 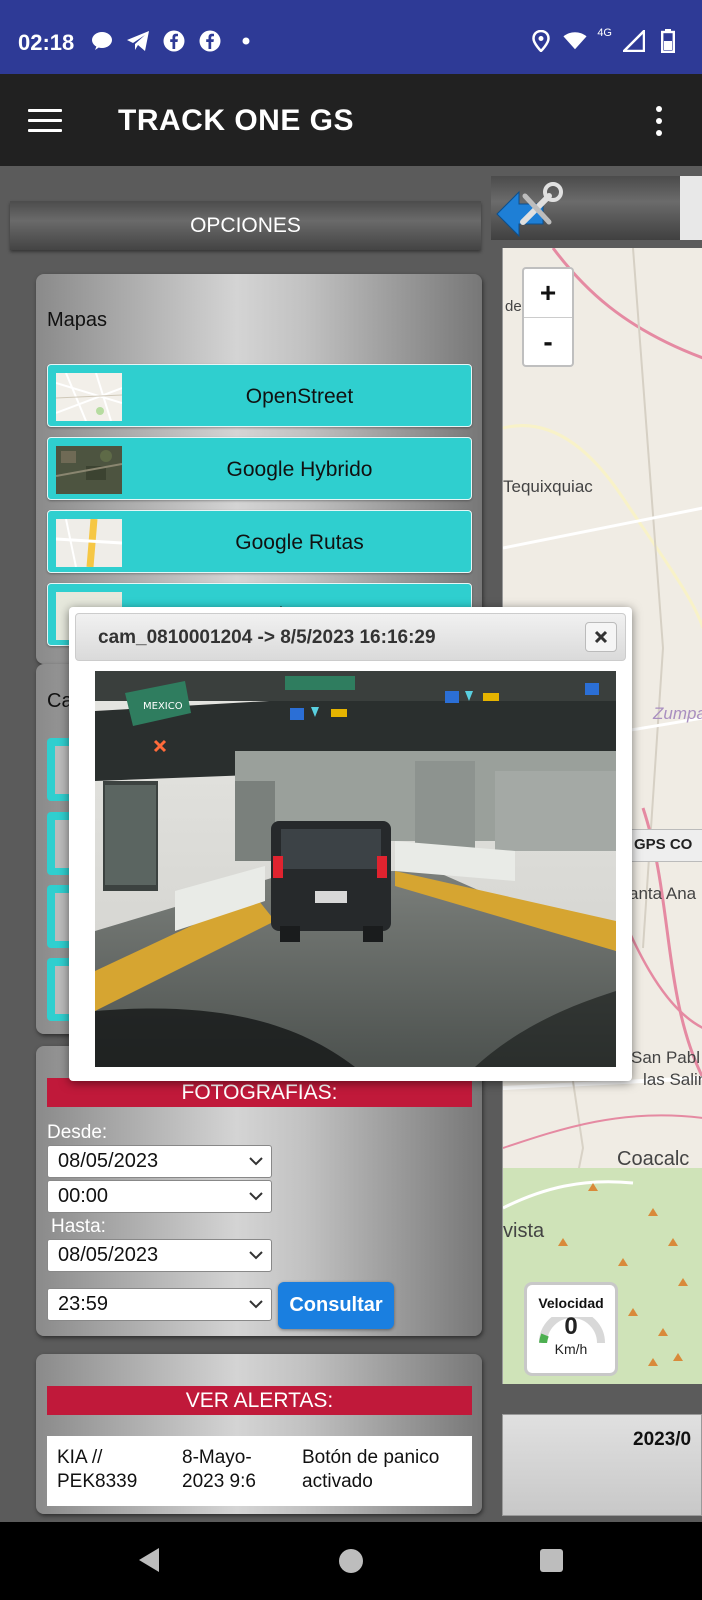 I want to click on recents-icon, so click(x=551, y=1560).